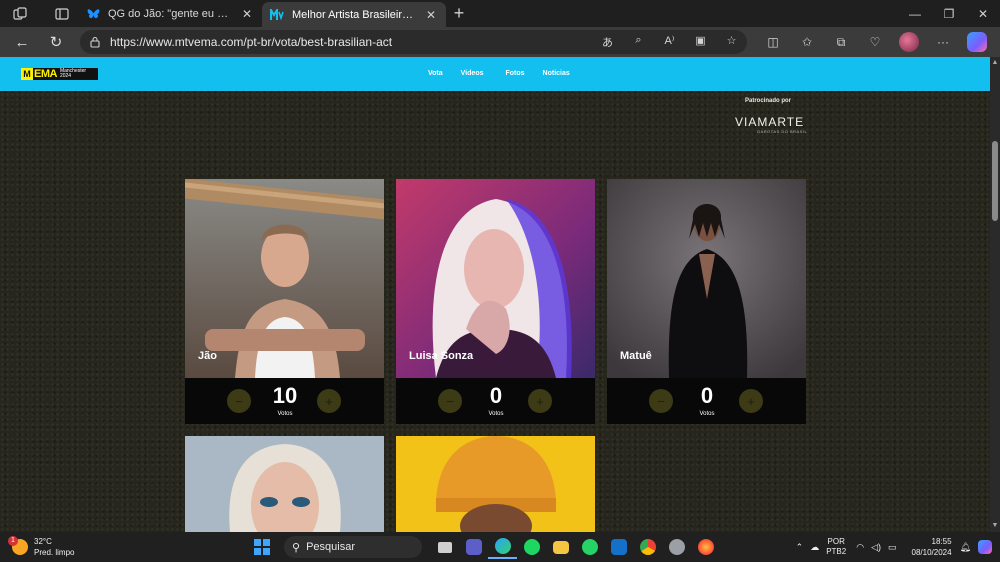 This screenshot has width=1000, height=562. I want to click on outlook-icon, so click(618, 547).